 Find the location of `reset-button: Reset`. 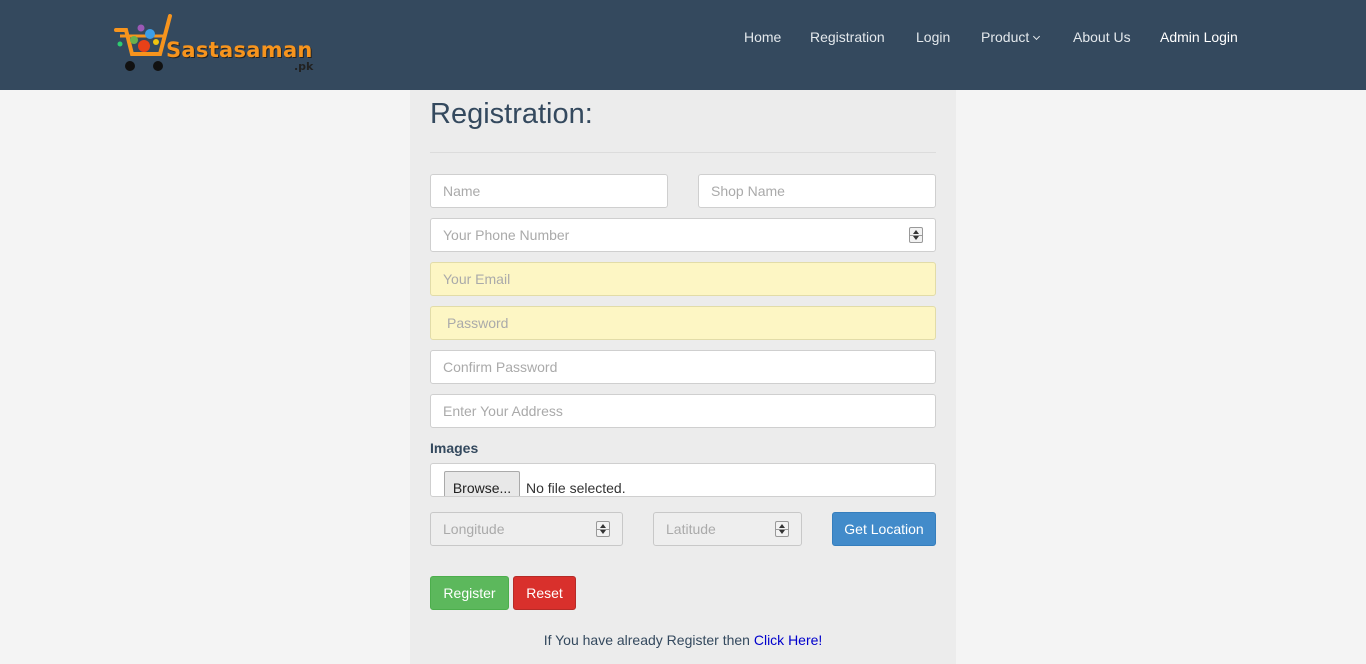

reset-button: Reset is located at coordinates (544, 593).